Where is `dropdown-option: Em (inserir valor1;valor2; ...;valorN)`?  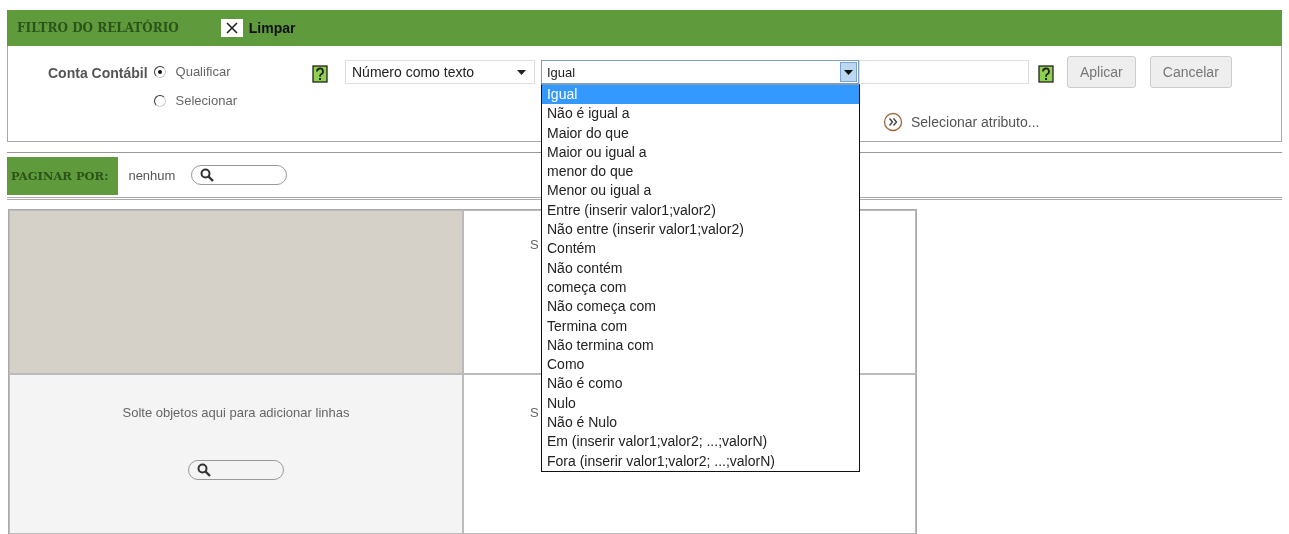 dropdown-option: Em (inserir valor1;valor2; ...;valorN) is located at coordinates (700, 442).